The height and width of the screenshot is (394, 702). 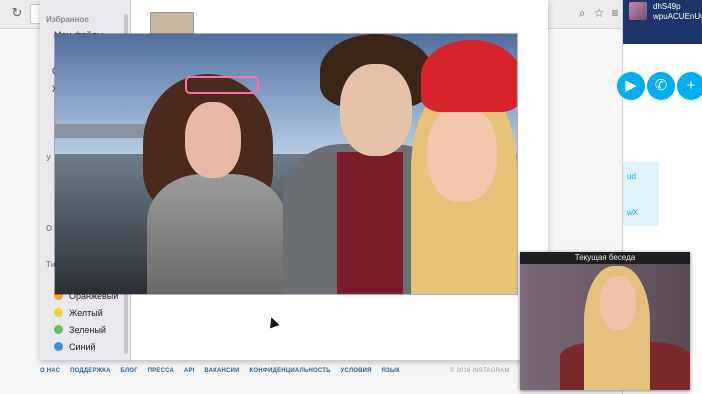 What do you see at coordinates (50, 371) in the screenshot?
I see `footer-link-about: О НАС` at bounding box center [50, 371].